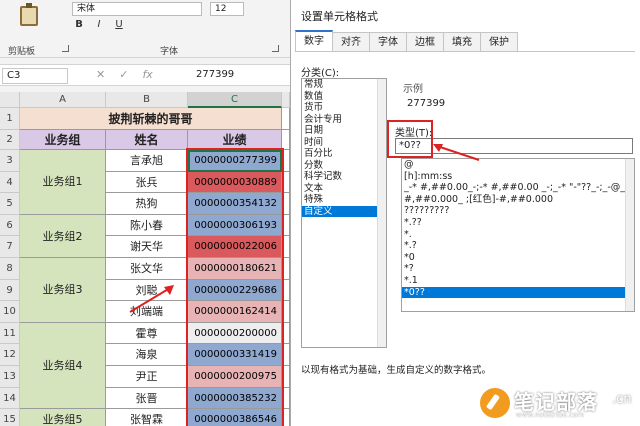  What do you see at coordinates (344, 166) in the screenshot?
I see `category-item: 分数` at bounding box center [344, 166].